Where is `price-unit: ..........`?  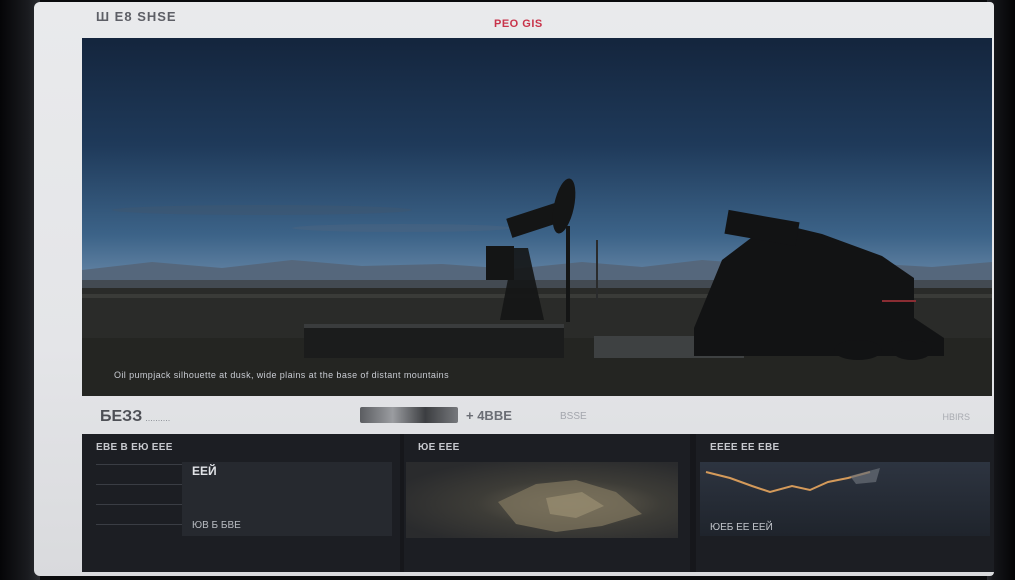 price-unit: .......... is located at coordinates (158, 418).